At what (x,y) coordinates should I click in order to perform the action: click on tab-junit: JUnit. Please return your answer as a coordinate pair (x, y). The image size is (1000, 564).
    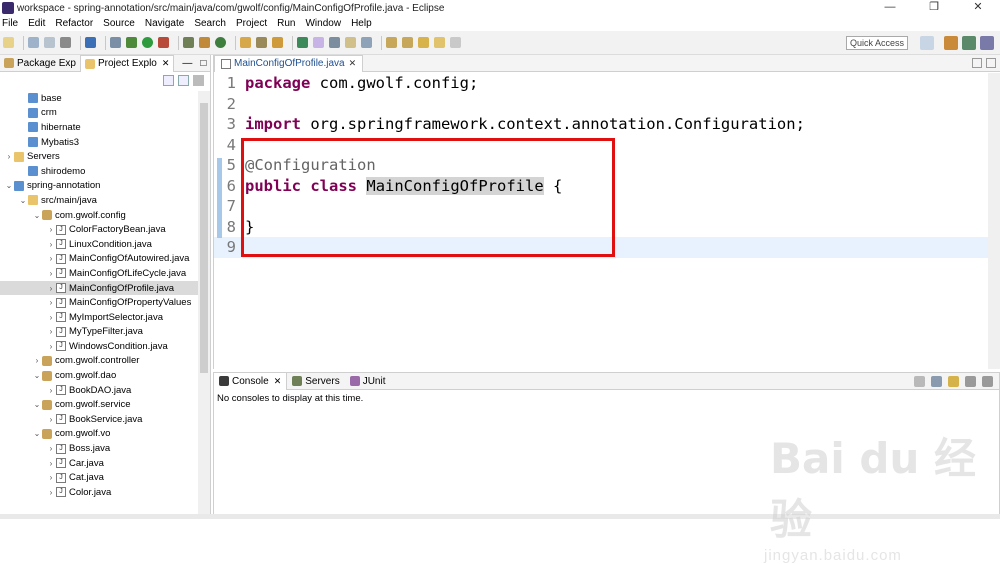
    Looking at the image, I should click on (368, 381).